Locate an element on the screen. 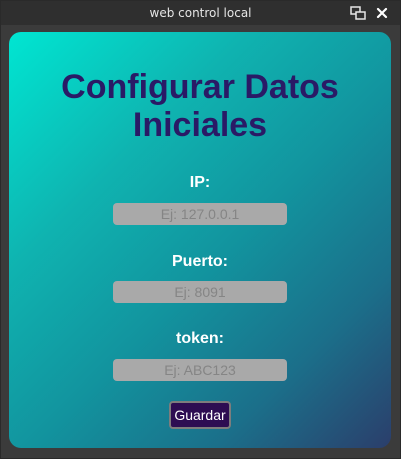 This screenshot has width=401, height=459. close-icon is located at coordinates (382, 13).